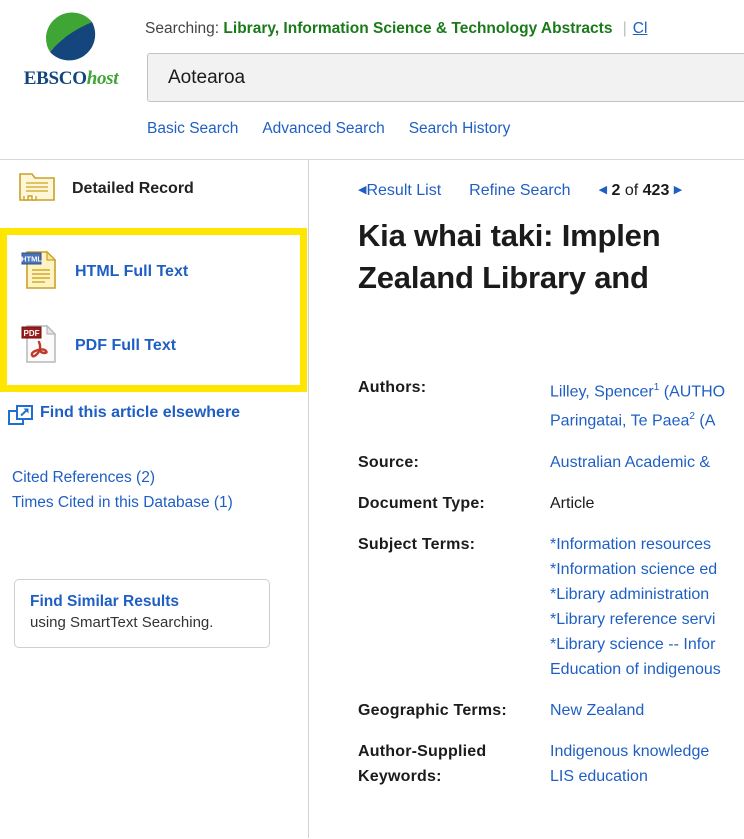 The height and width of the screenshot is (839, 744). What do you see at coordinates (635, 544) in the screenshot?
I see `metadata-value-link: *Information resources` at bounding box center [635, 544].